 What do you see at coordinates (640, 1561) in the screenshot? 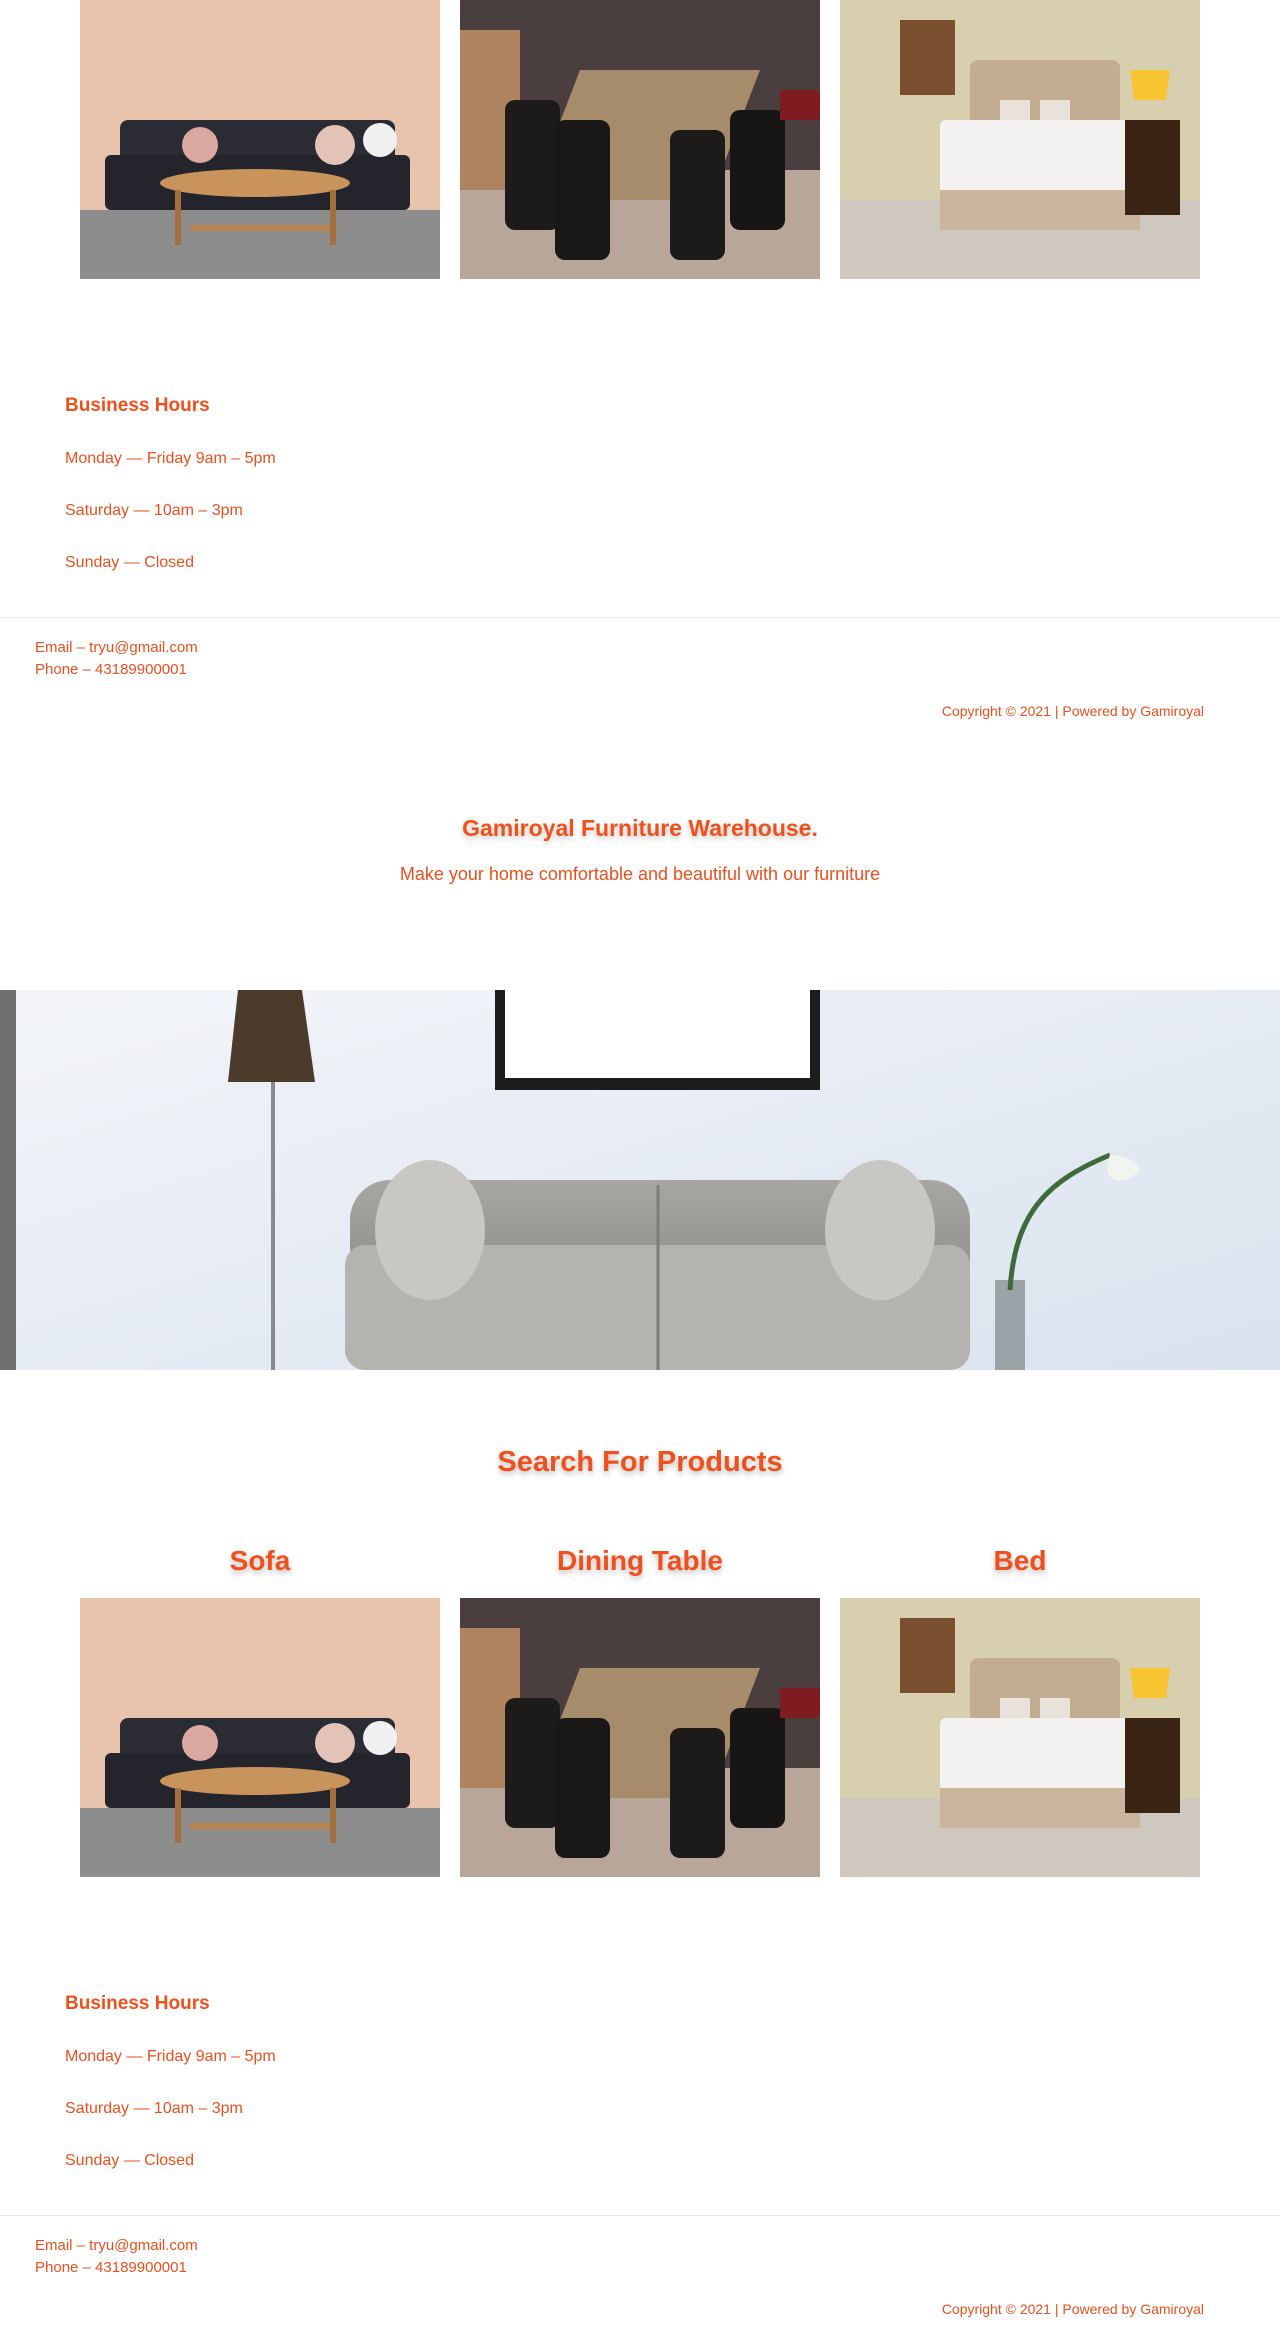
I see `product-title-dining-table: Dining Table` at bounding box center [640, 1561].